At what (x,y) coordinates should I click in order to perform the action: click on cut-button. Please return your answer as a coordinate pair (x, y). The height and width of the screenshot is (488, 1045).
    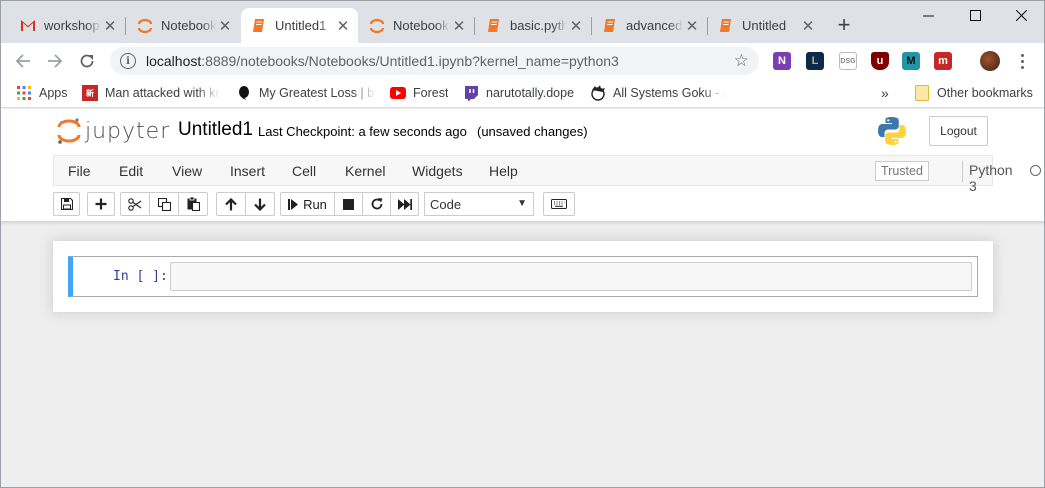
    Looking at the image, I should click on (135, 204).